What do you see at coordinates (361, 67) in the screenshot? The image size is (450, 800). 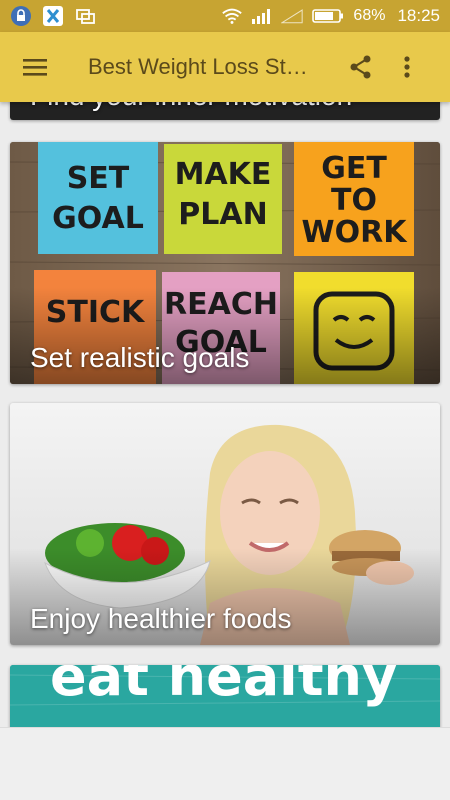 I see `share-icon` at bounding box center [361, 67].